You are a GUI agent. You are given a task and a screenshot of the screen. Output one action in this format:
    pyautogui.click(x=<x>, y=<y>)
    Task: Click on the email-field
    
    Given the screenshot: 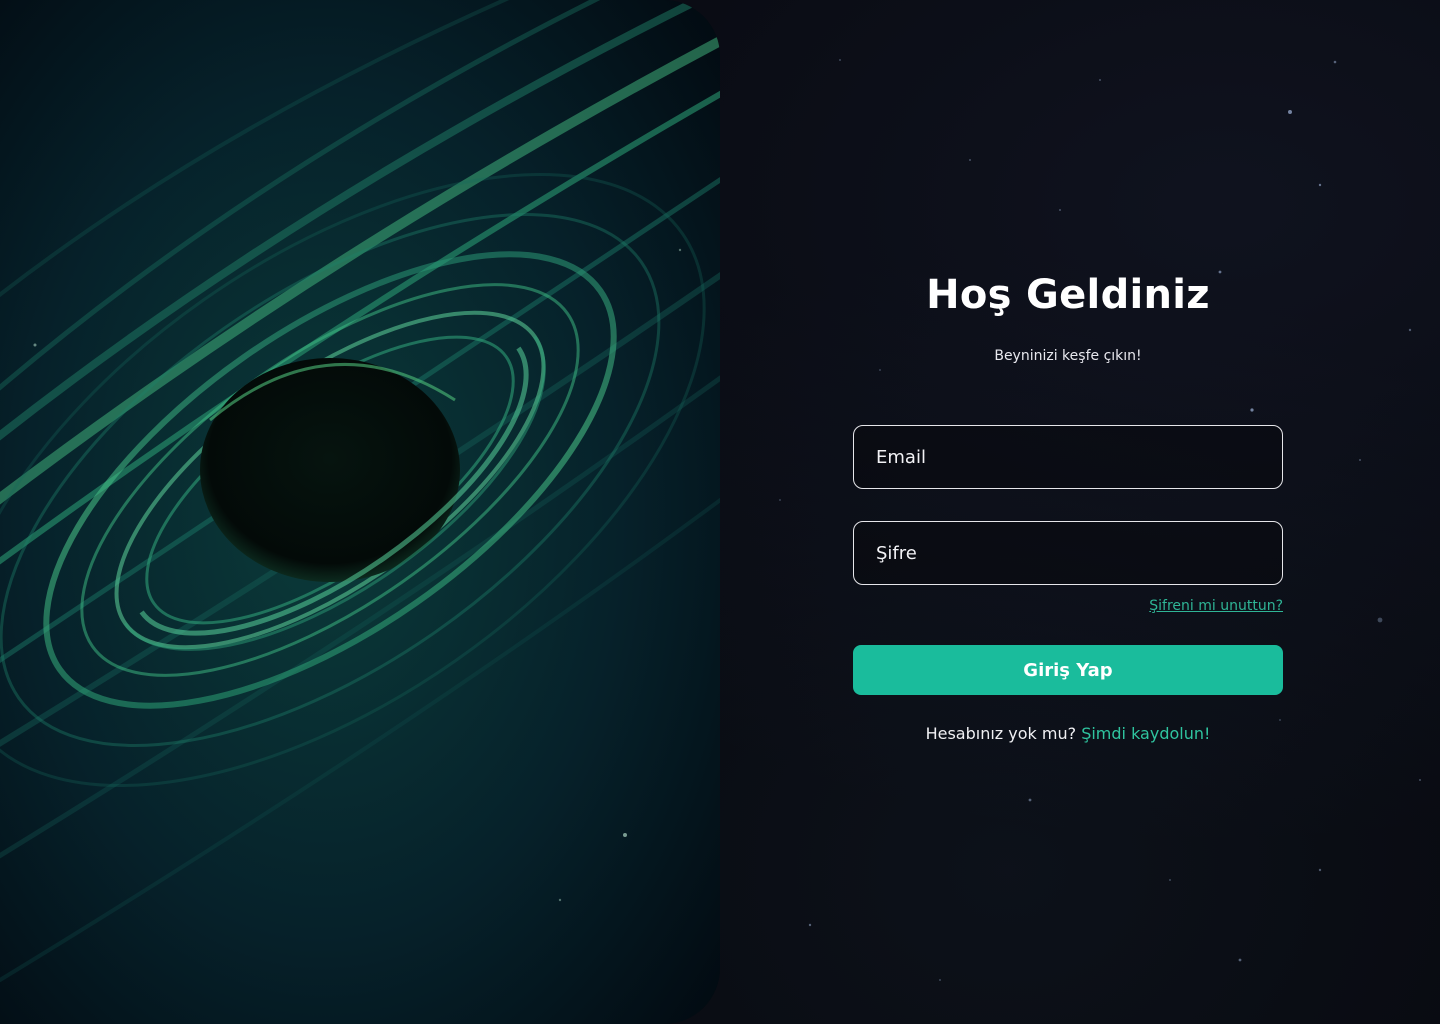 What is the action you would take?
    pyautogui.click(x=1068, y=457)
    